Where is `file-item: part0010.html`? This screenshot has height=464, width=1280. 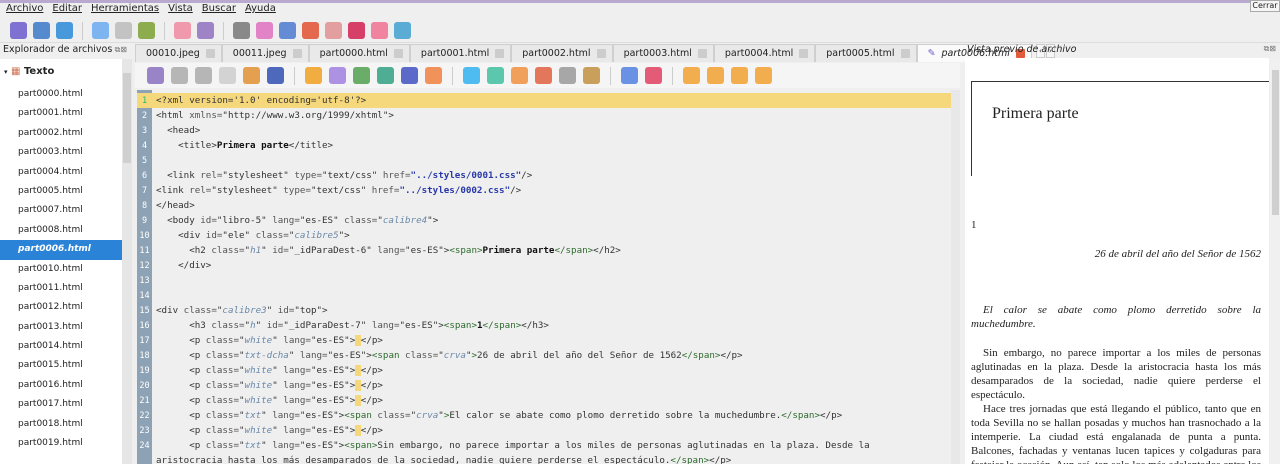
file-item: part0010.html is located at coordinates (61, 269).